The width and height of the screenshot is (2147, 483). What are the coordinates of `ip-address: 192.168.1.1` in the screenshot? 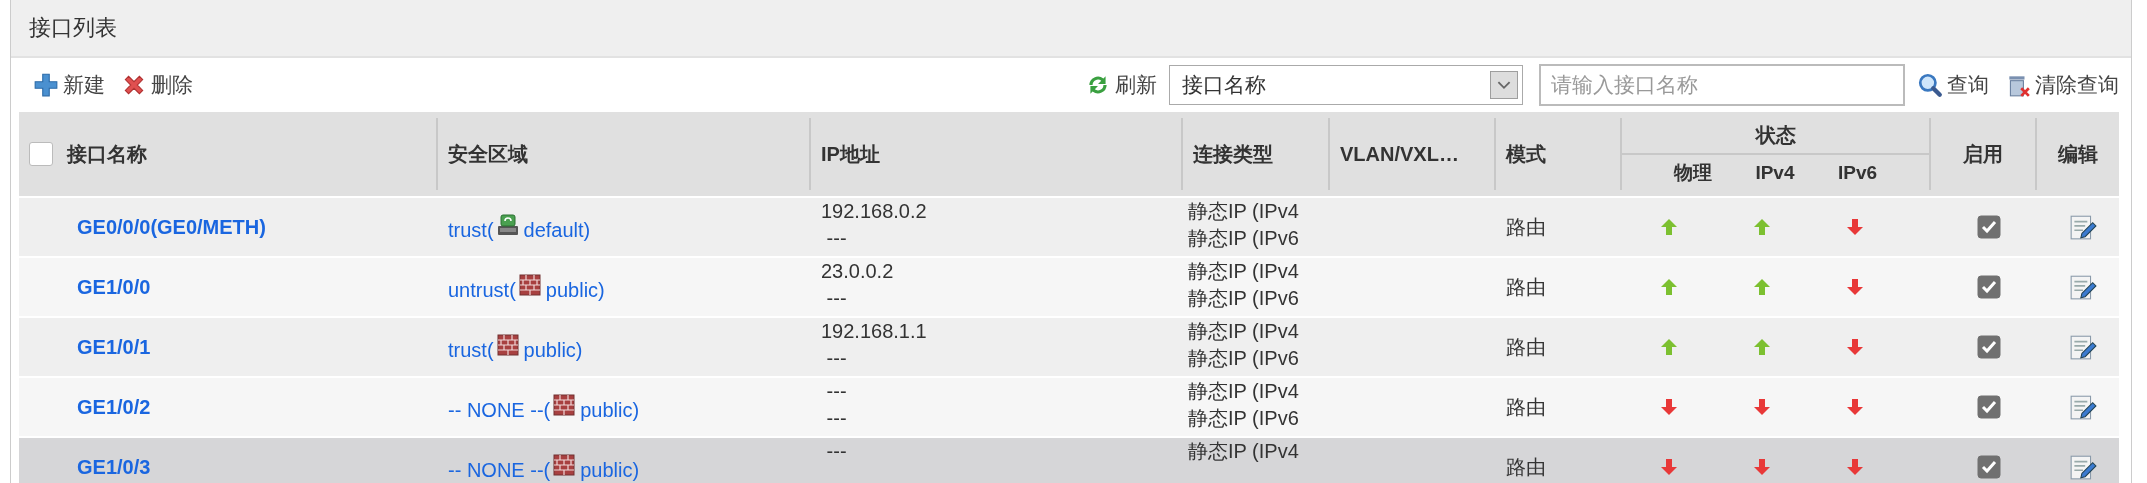 It's located at (874, 331).